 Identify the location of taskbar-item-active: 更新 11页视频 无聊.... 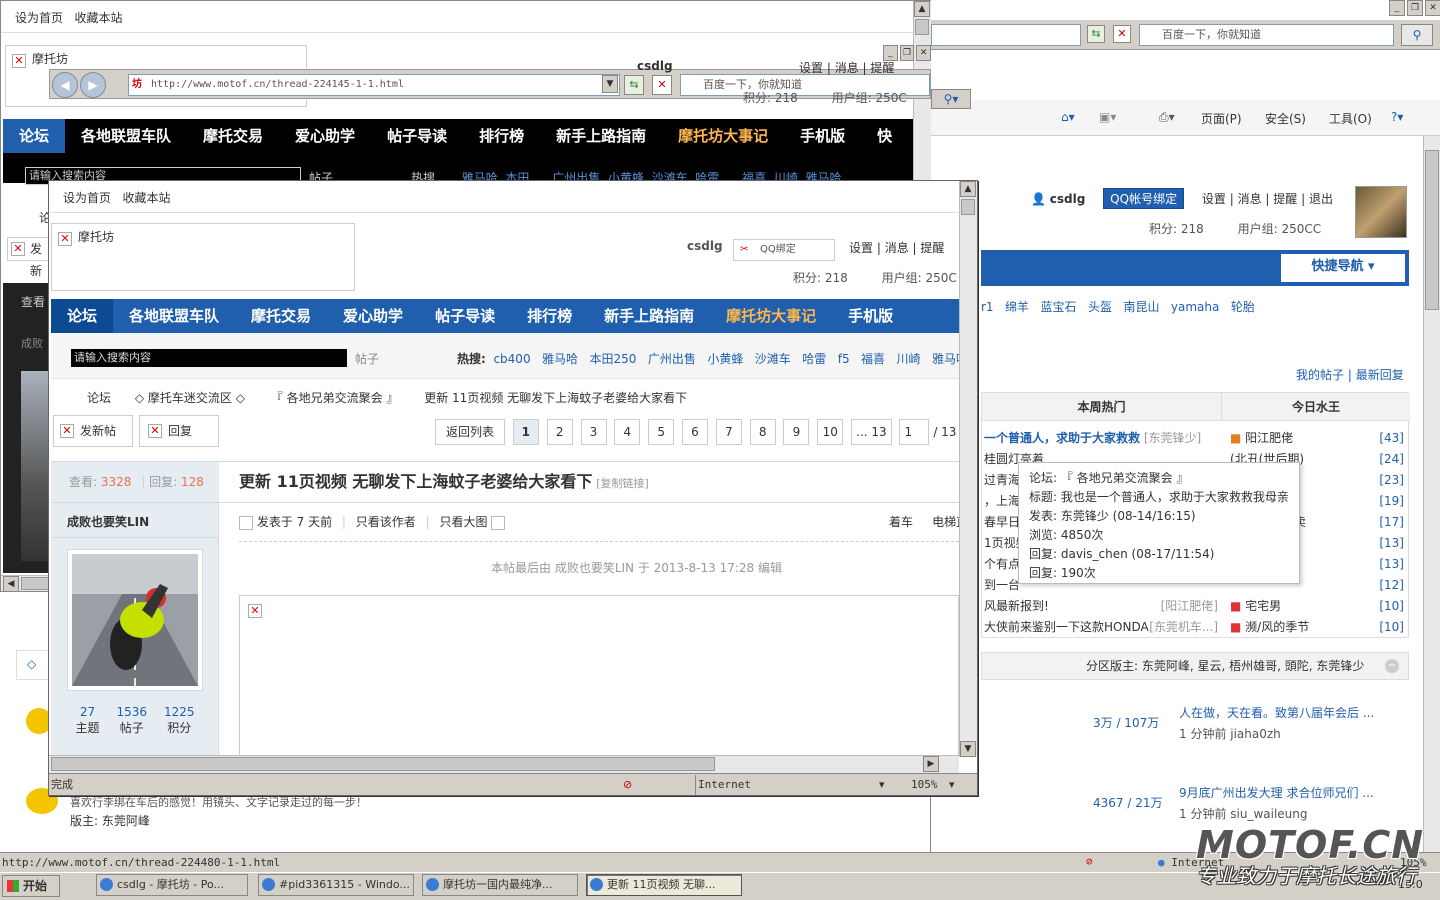
(664, 885).